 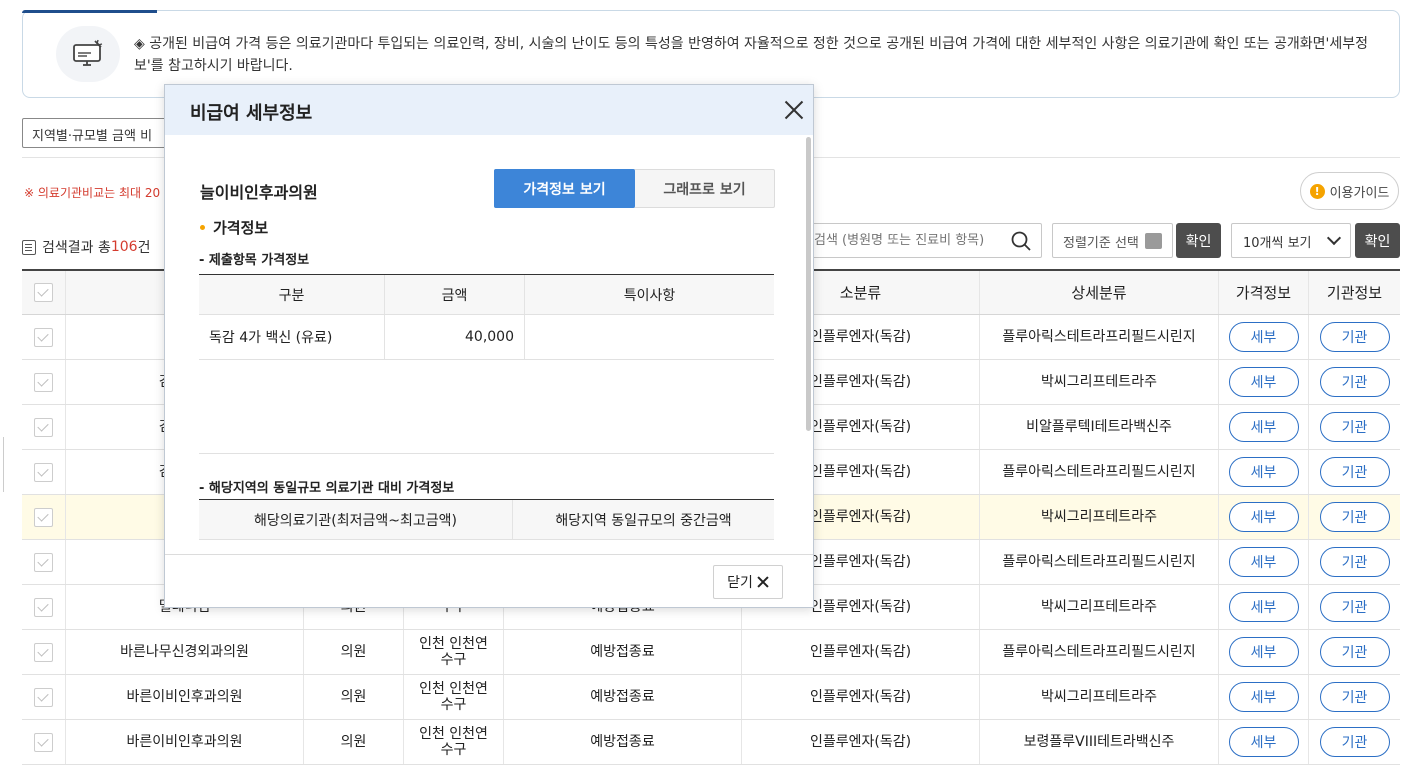 I want to click on region-scale-select: 지역별·규모별 금액 비, so click(x=102, y=133).